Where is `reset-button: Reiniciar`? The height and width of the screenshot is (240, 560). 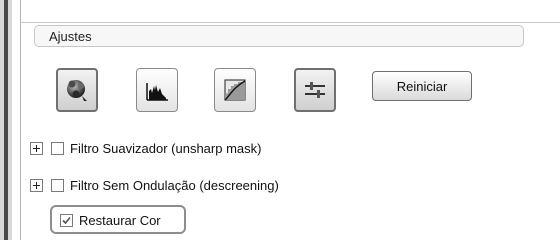 reset-button: Reiniciar is located at coordinates (422, 86).